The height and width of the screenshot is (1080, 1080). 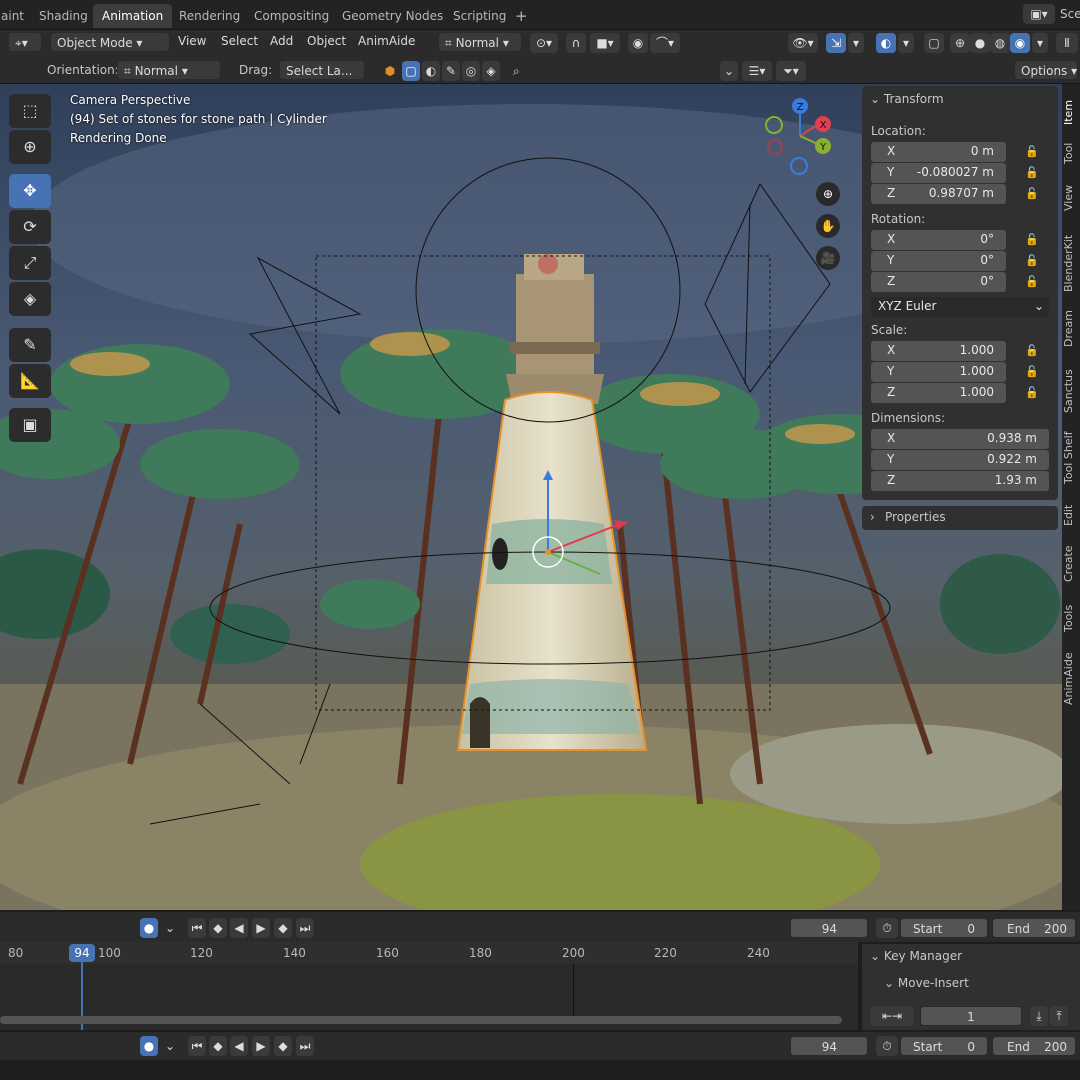 What do you see at coordinates (938, 282) in the screenshot?
I see `rotation-z-field: Z 0°` at bounding box center [938, 282].